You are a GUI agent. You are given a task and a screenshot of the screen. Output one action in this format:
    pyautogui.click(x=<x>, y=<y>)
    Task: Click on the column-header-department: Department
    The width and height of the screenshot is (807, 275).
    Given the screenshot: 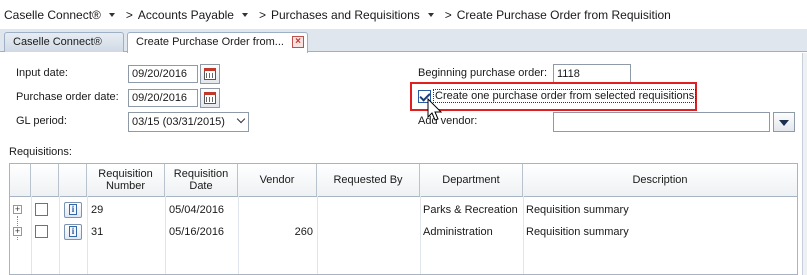 What is the action you would take?
    pyautogui.click(x=471, y=180)
    